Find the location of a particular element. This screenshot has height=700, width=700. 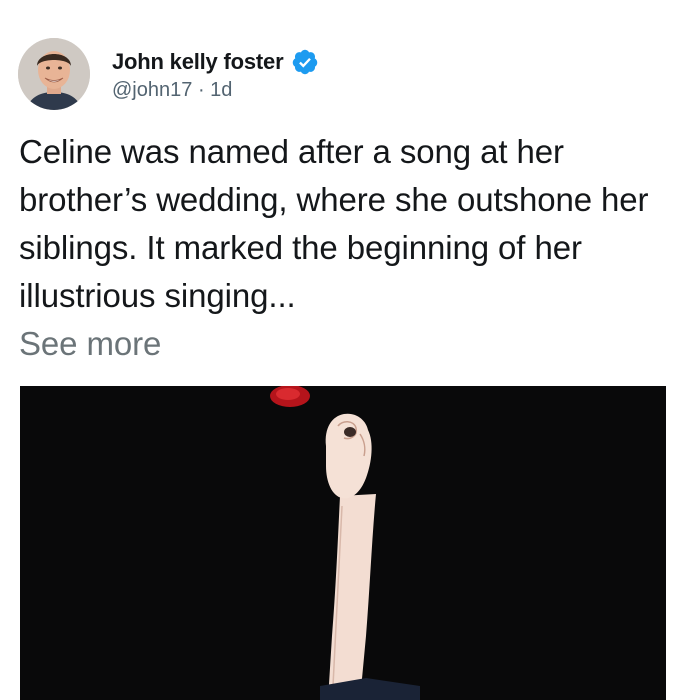

tweet-meta: @john17 · 1d is located at coordinates (215, 90).